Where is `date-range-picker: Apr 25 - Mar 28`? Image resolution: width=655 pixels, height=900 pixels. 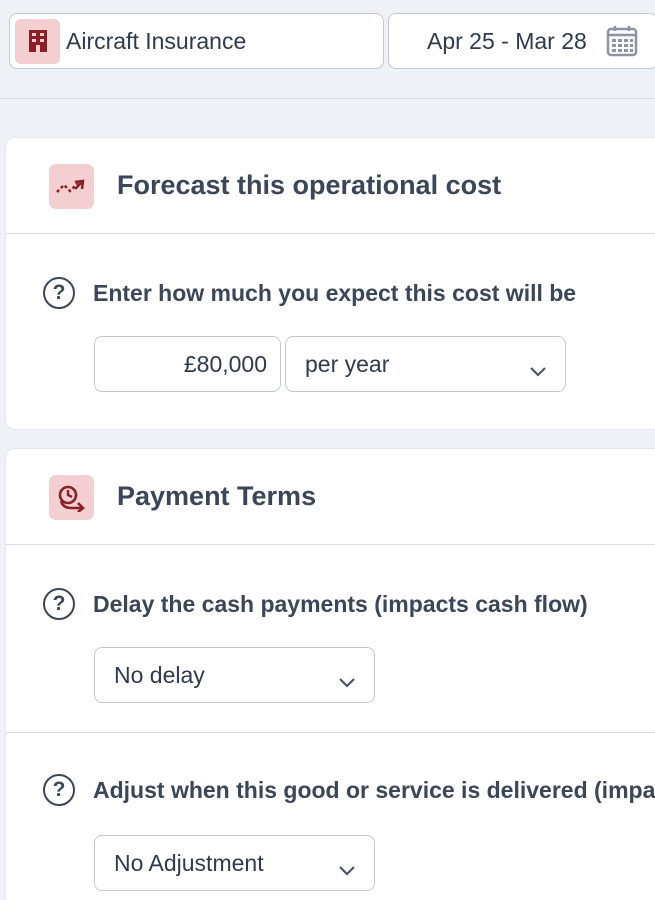
date-range-picker: Apr 25 - Mar 28 is located at coordinates (521, 41).